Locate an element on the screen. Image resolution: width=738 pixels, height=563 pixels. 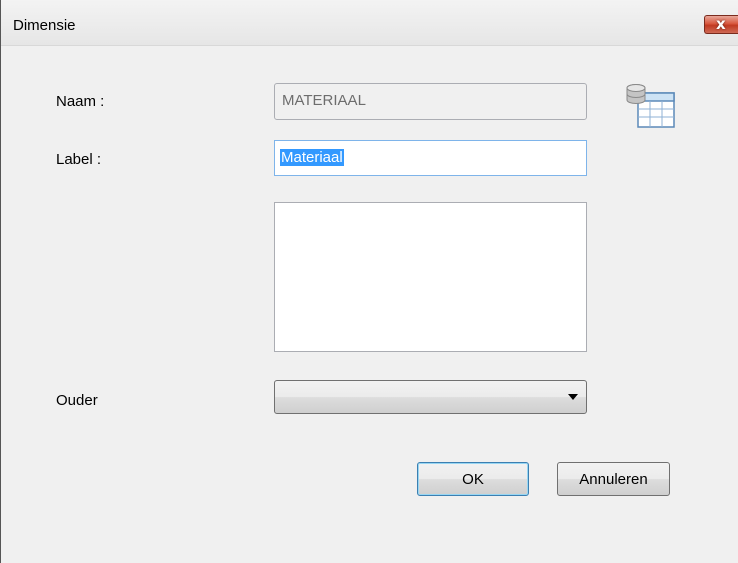
ok-button-label: OK is located at coordinates (473, 479).